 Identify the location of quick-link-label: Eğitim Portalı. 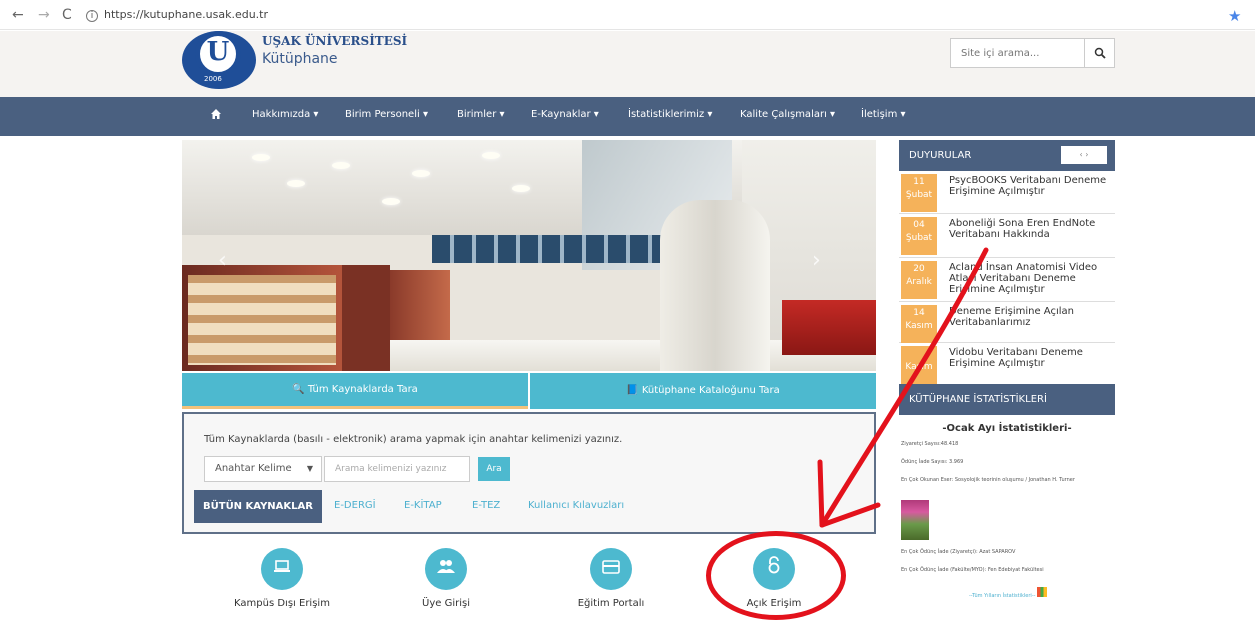
(611, 603).